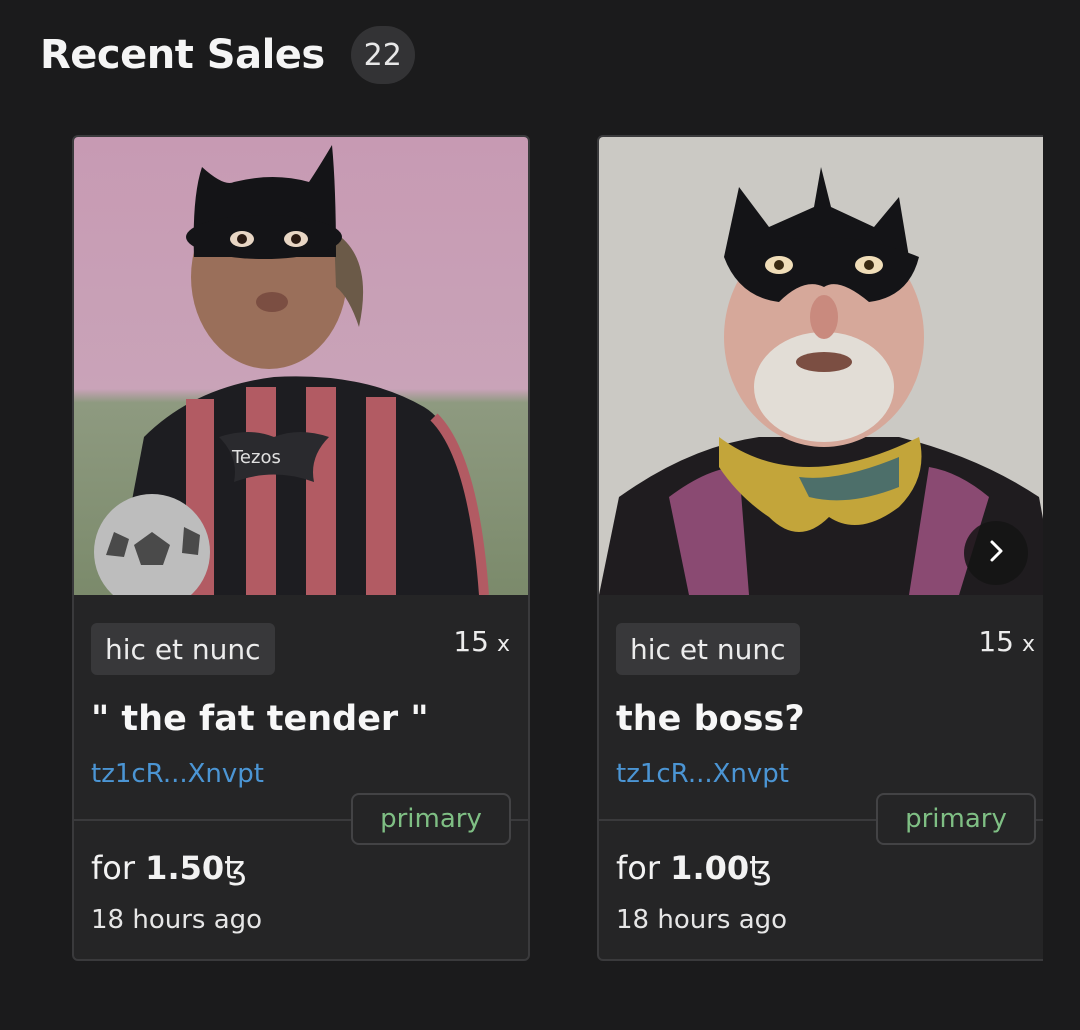  What do you see at coordinates (182, 55) in the screenshot?
I see `section-title: Recent Sales` at bounding box center [182, 55].